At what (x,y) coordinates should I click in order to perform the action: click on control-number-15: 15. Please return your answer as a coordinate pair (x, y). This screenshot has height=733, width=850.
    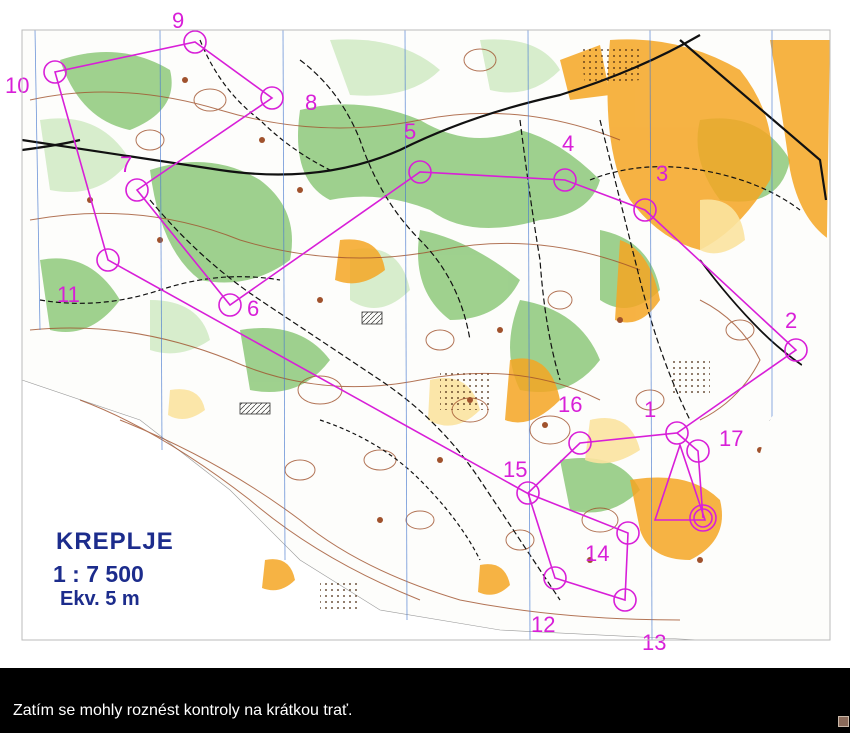
    Looking at the image, I should click on (515, 469).